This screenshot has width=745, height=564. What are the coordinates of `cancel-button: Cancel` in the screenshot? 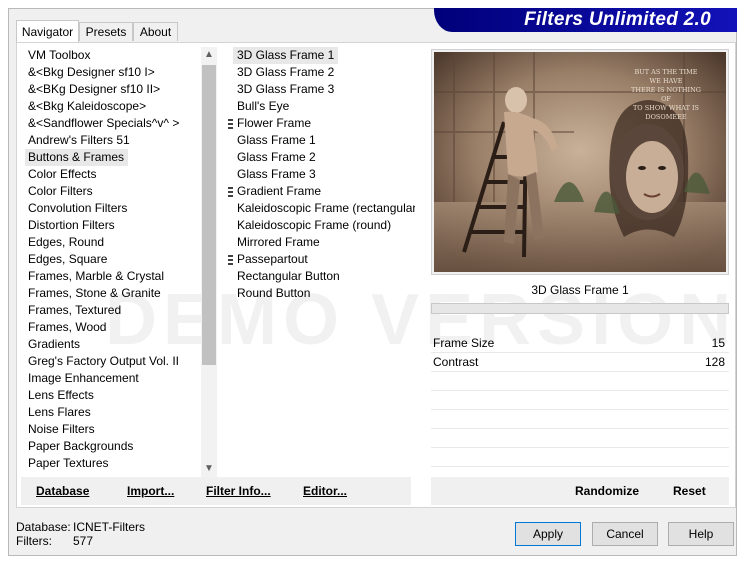 It's located at (625, 534).